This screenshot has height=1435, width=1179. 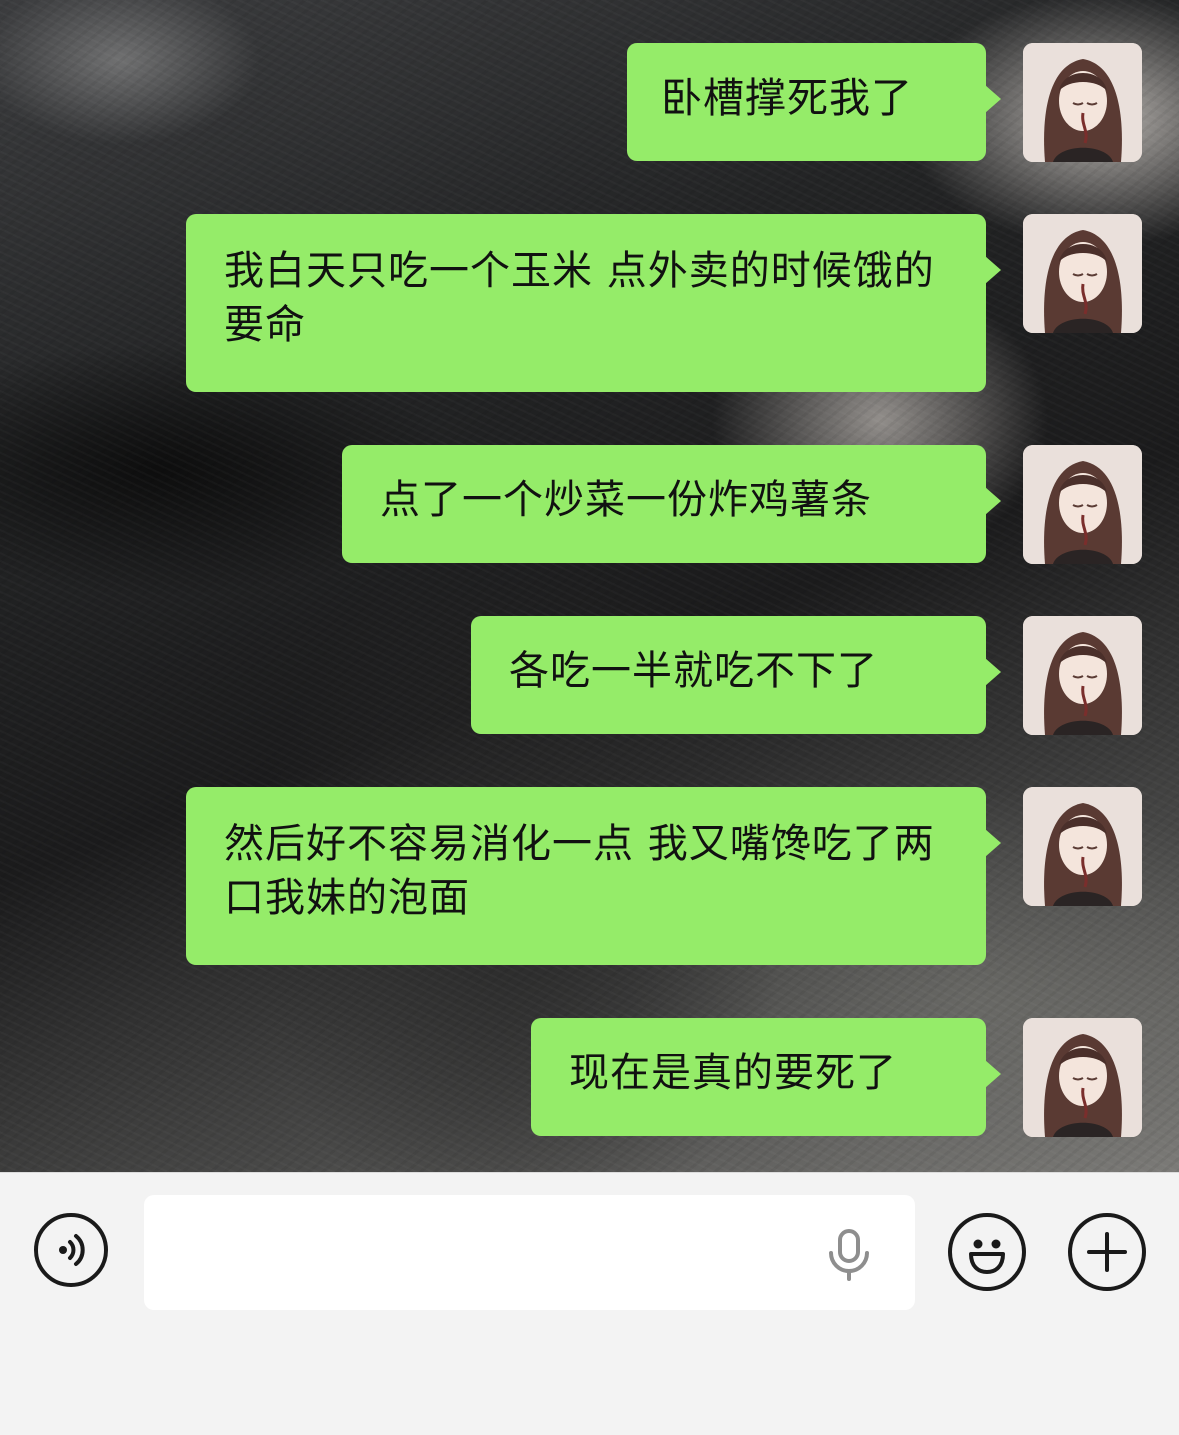 I want to click on message-bubble-4: 各吃一半就吃不下了, so click(x=736, y=675).